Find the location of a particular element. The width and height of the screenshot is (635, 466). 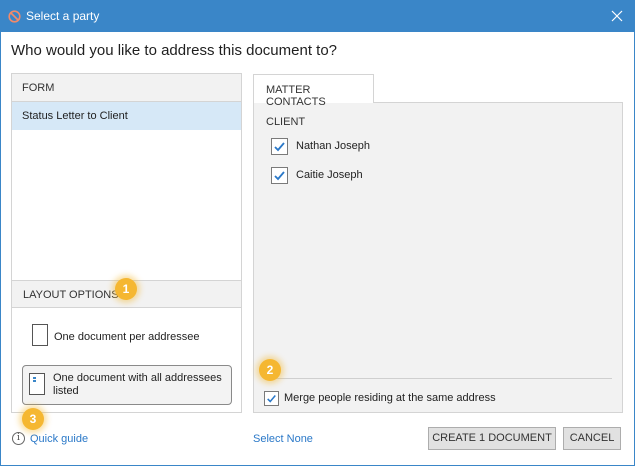

contact-name: Nathan Joseph is located at coordinates (333, 146).